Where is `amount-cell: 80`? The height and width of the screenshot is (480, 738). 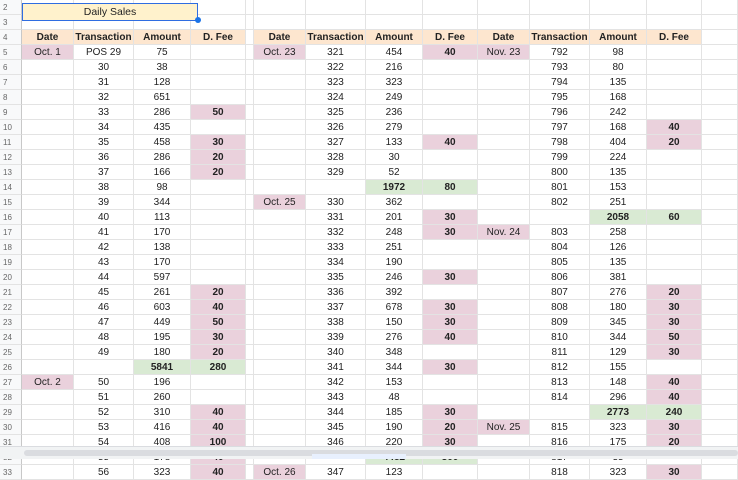 amount-cell: 80 is located at coordinates (618, 67).